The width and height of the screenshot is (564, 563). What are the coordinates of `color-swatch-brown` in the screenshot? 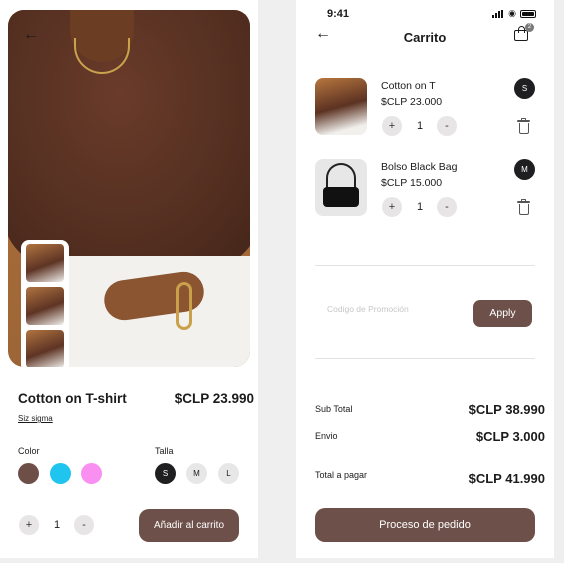 It's located at (28, 473).